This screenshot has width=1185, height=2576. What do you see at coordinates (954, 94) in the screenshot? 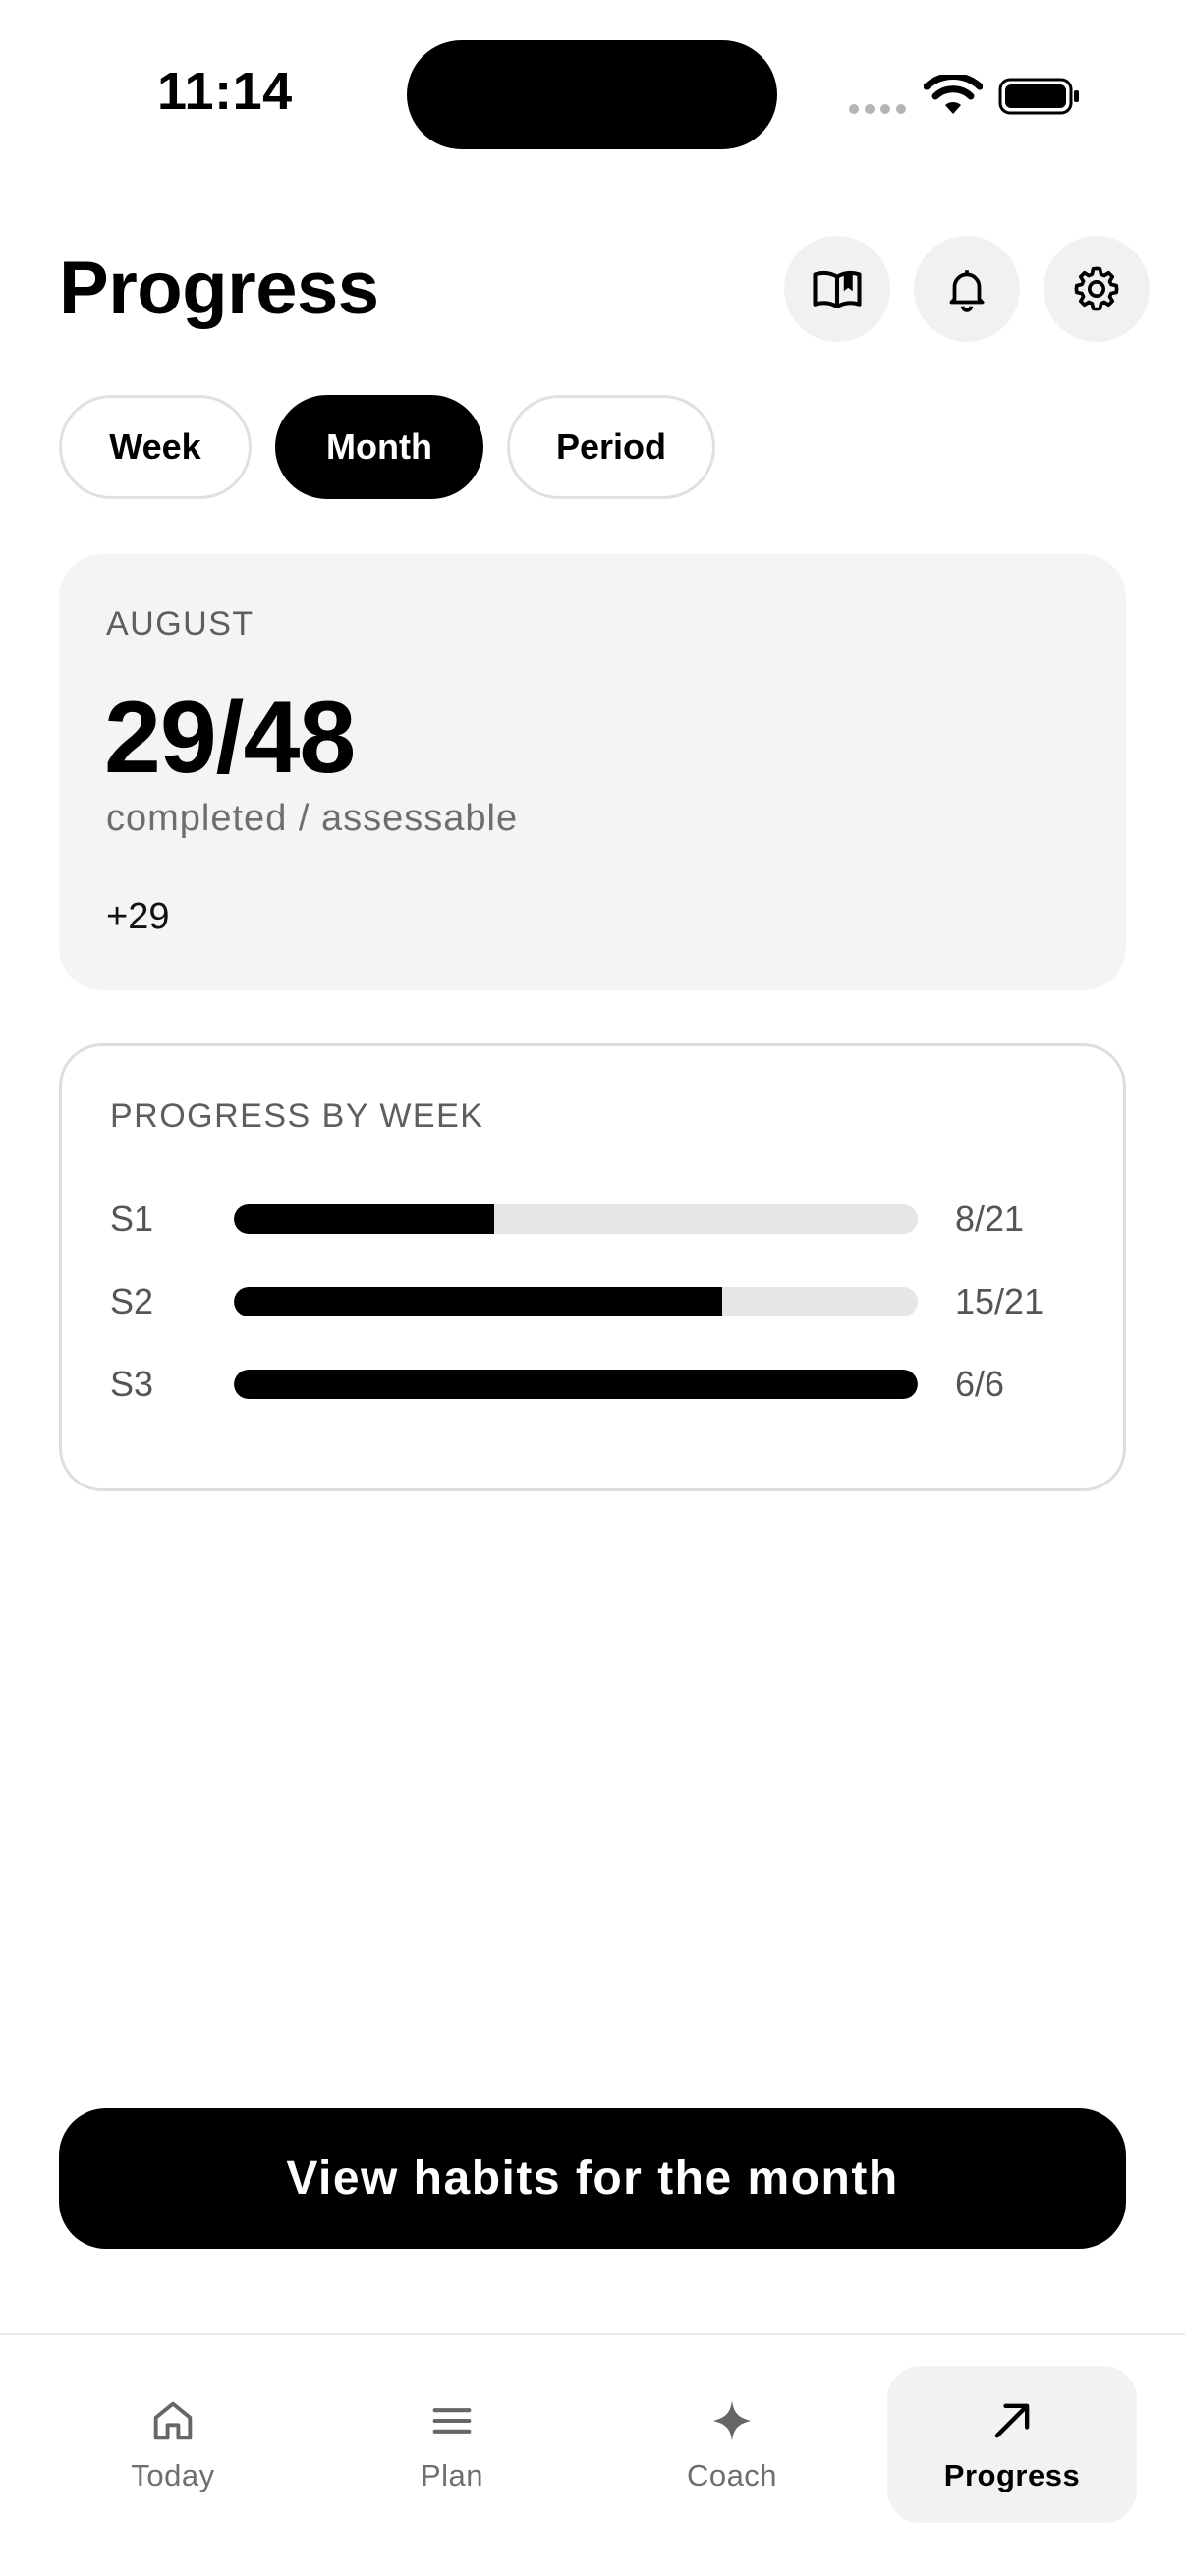
I see `wifi-icon` at bounding box center [954, 94].